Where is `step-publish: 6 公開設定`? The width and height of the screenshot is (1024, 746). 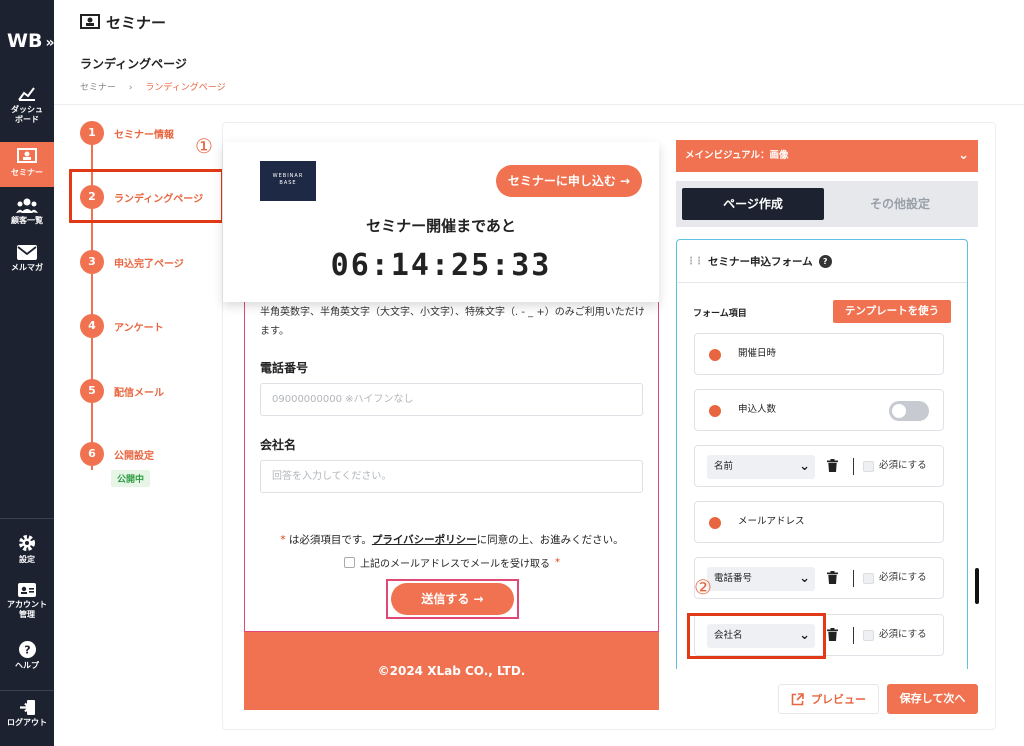 step-publish: 6 公開設定 is located at coordinates (117, 454).